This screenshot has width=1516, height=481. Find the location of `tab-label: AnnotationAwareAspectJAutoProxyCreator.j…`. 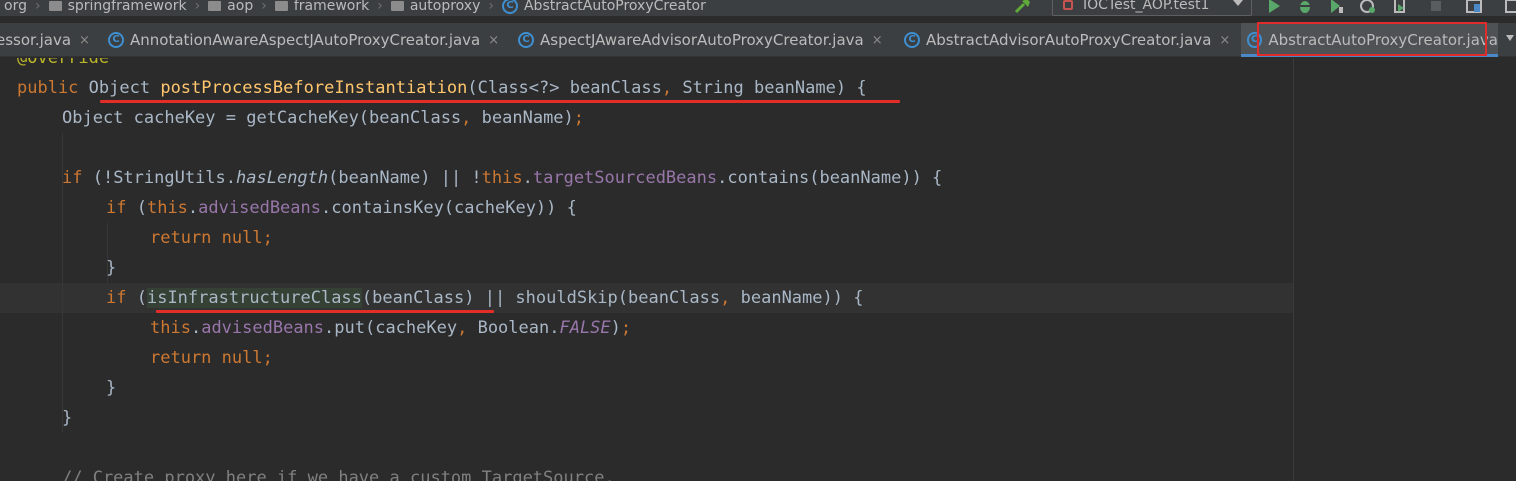

tab-label: AnnotationAwareAspectJAutoProxyCreator.j… is located at coordinates (305, 40).